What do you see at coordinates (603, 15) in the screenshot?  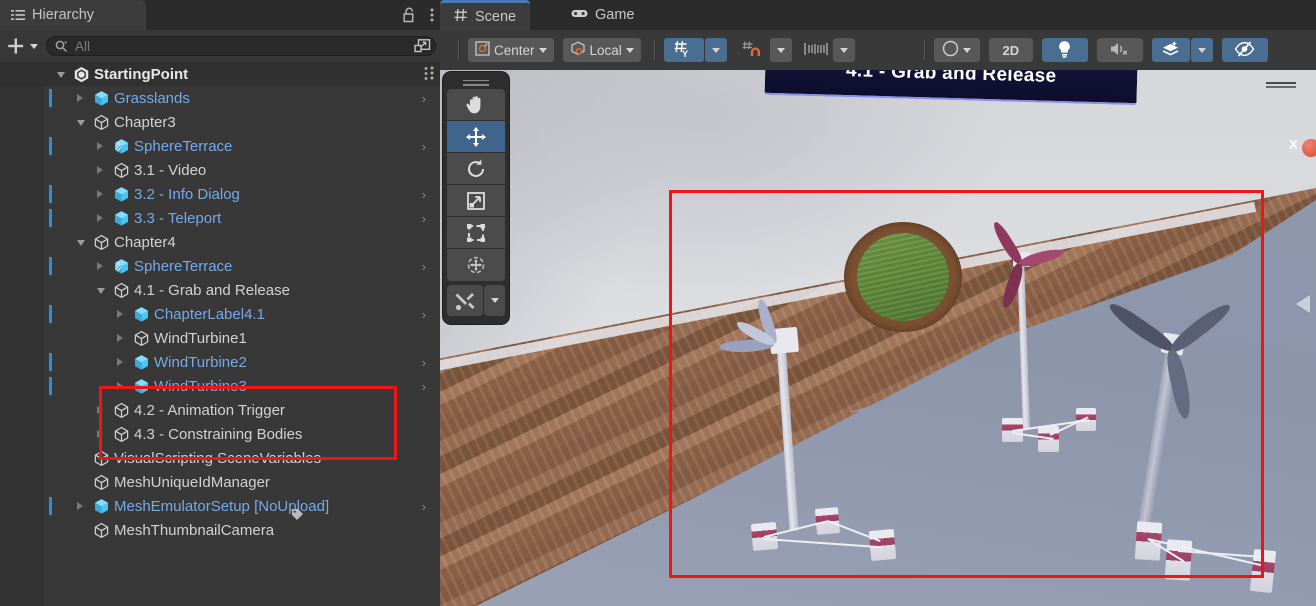 I see `tab-game: Game` at bounding box center [603, 15].